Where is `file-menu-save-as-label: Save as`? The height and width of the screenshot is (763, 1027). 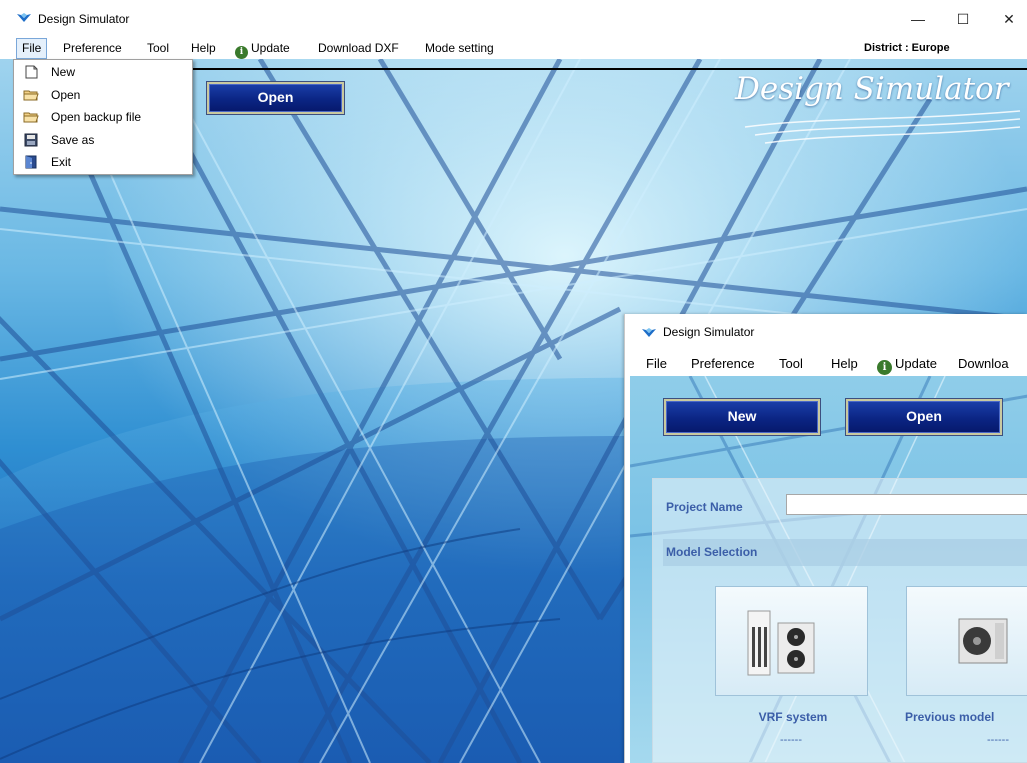 file-menu-save-as-label: Save as is located at coordinates (73, 139).